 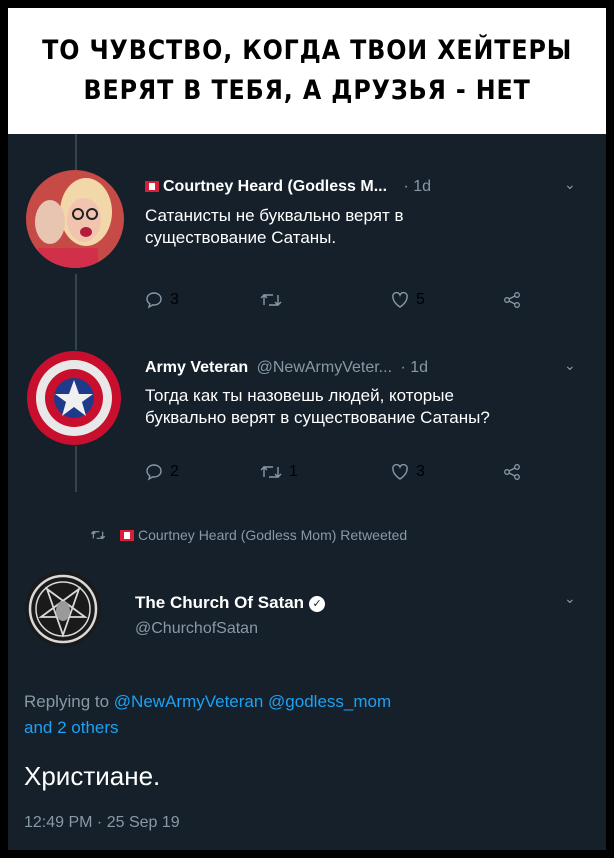 I want to click on verified-badge-icon: ✓, so click(x=317, y=604).